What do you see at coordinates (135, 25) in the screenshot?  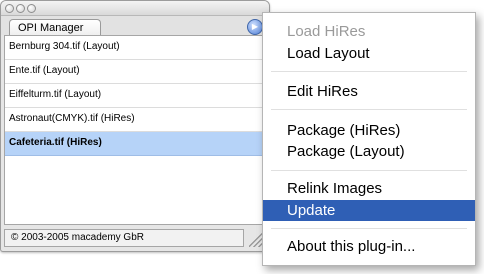 I see `palette-tab-row: OPI Manager` at bounding box center [135, 25].